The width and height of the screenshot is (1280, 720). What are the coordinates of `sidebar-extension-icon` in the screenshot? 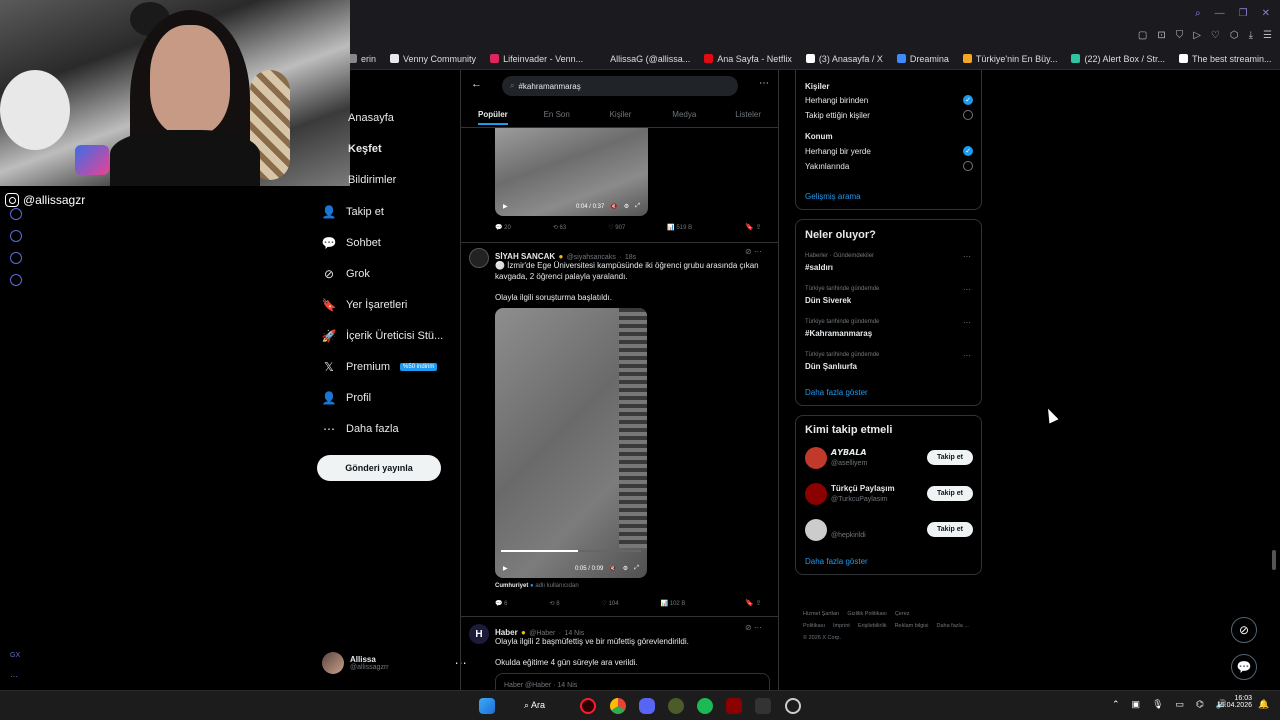 It's located at (16, 258).